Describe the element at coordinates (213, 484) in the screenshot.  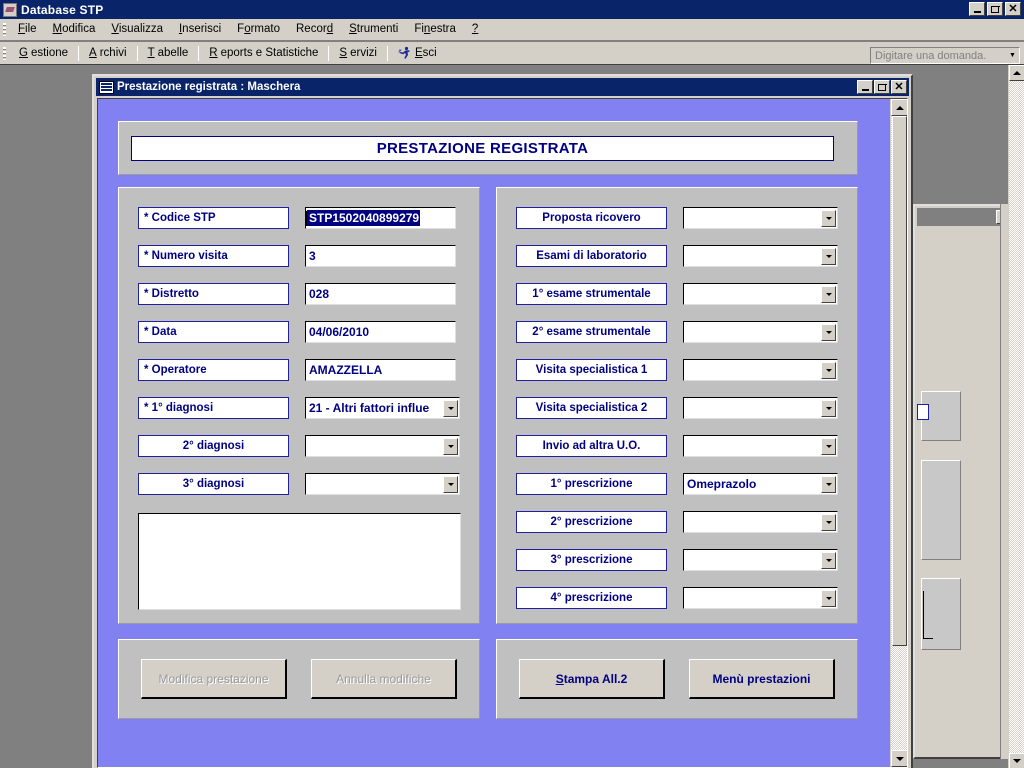
I see `label-3-diagnosi: 3° diagnosi` at that location.